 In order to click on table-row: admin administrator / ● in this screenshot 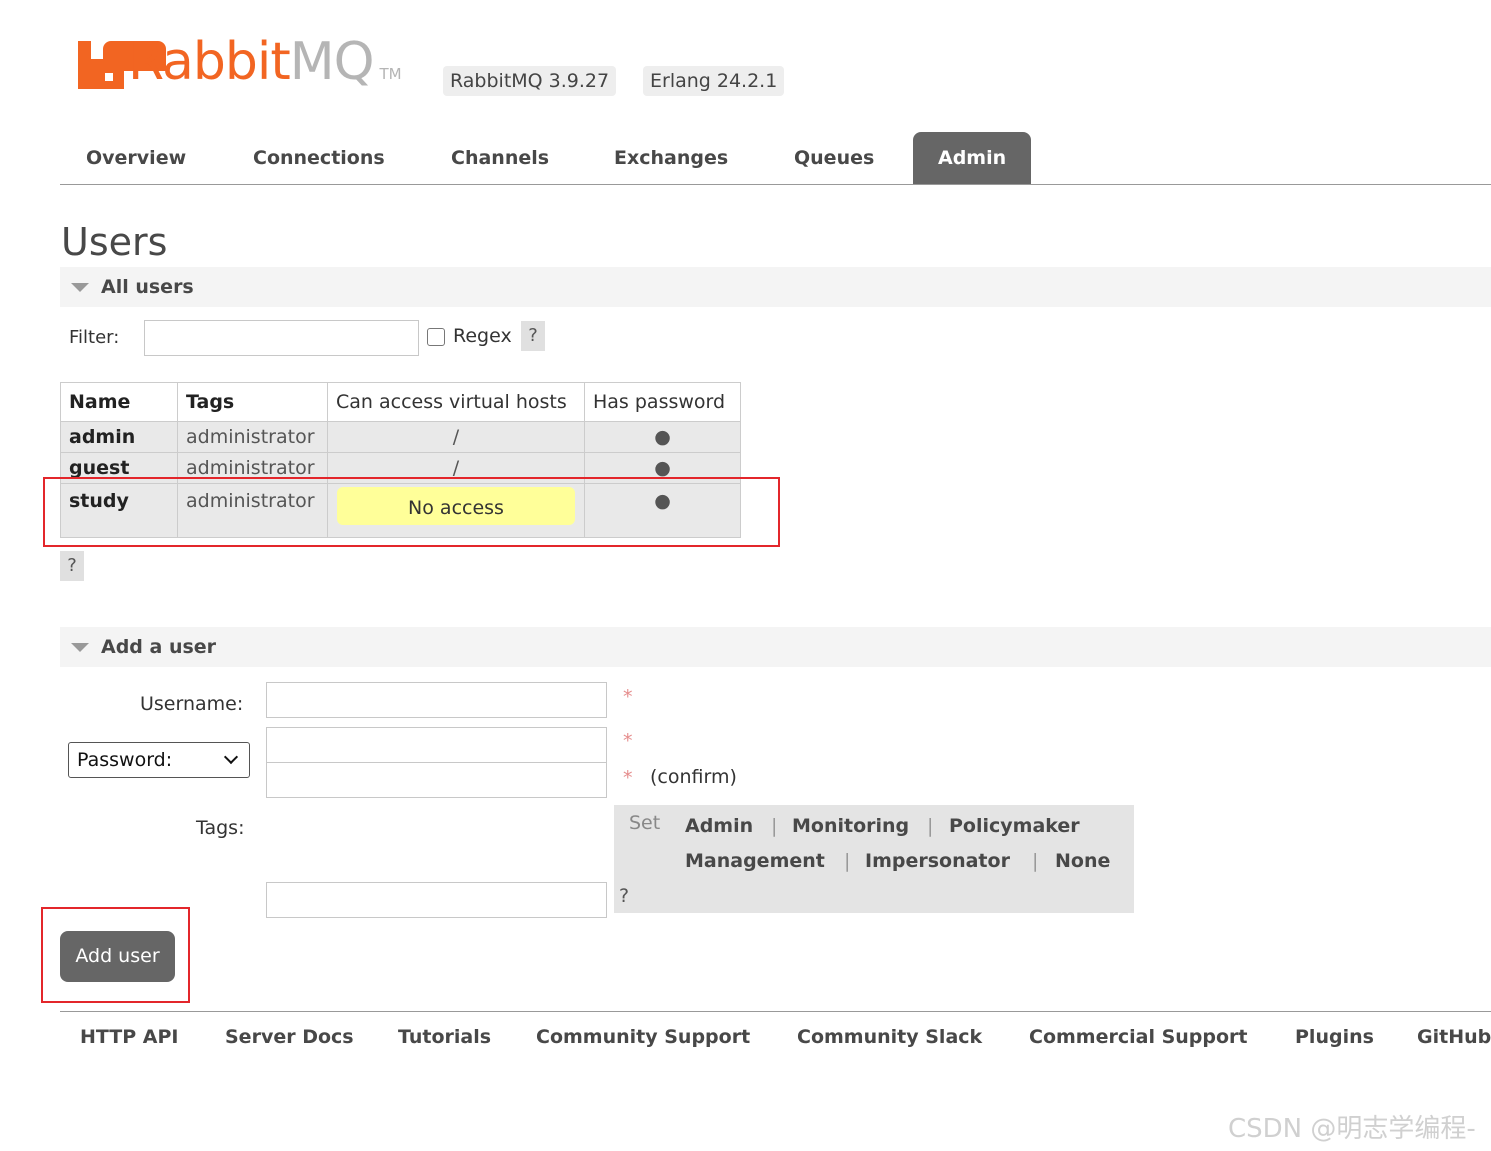, I will do `click(400, 437)`.